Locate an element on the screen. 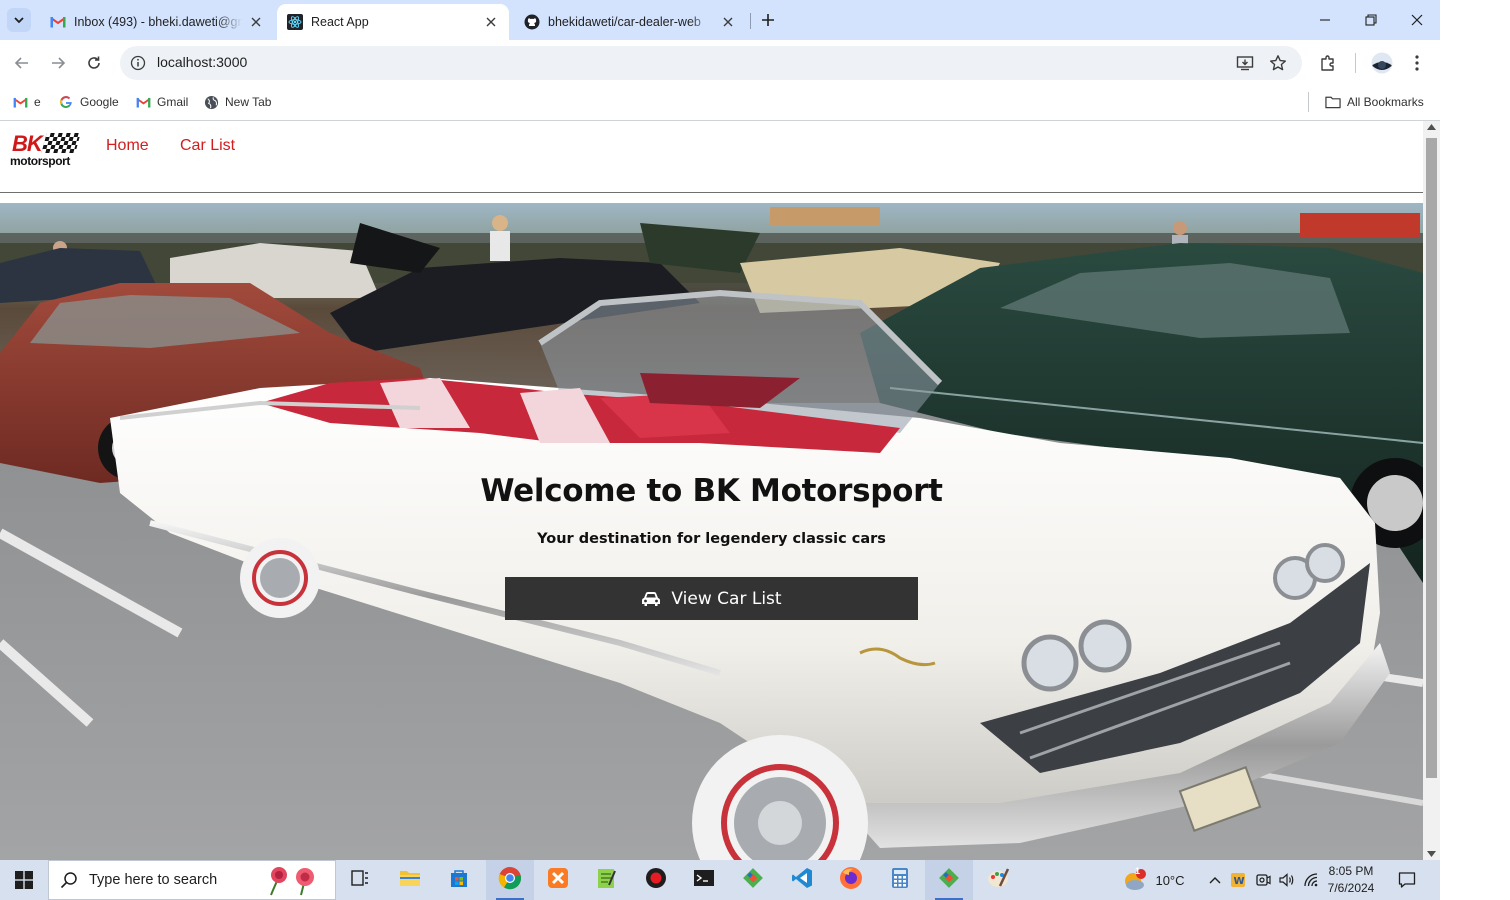  firefox-icon is located at coordinates (851, 880).